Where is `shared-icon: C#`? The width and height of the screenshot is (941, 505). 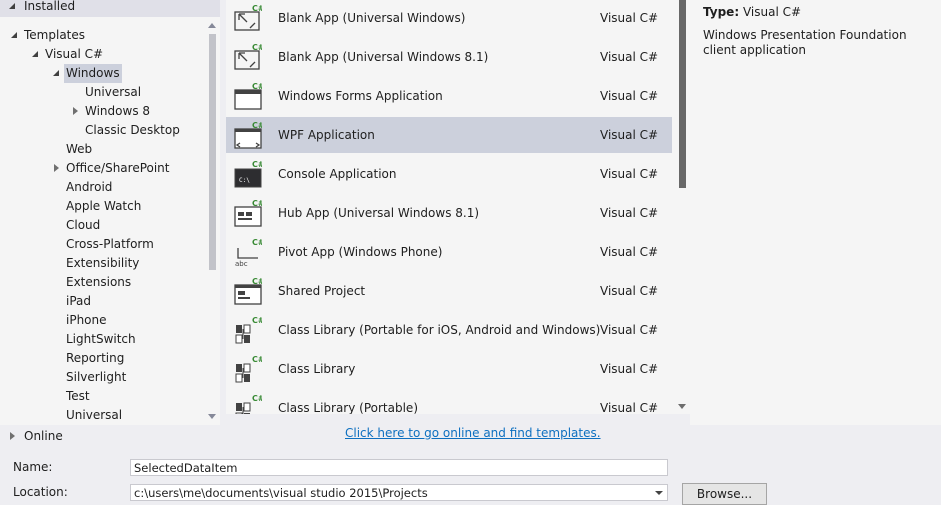 shared-icon: C# is located at coordinates (249, 291).